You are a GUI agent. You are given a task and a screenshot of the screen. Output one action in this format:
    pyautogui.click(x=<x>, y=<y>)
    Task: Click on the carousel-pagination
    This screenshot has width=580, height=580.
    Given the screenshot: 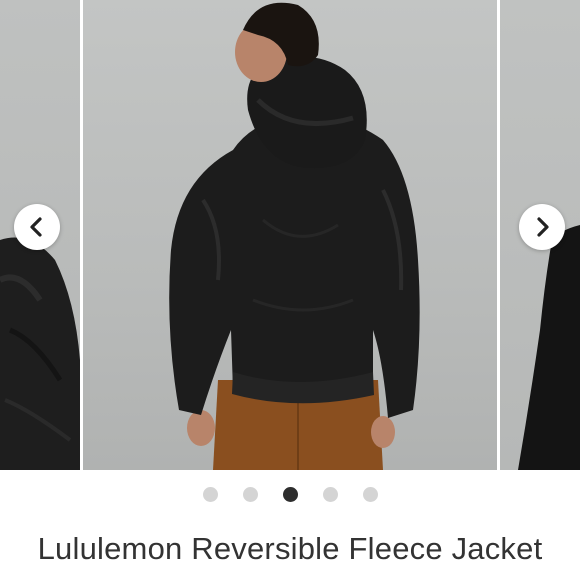 What is the action you would take?
    pyautogui.click(x=290, y=495)
    